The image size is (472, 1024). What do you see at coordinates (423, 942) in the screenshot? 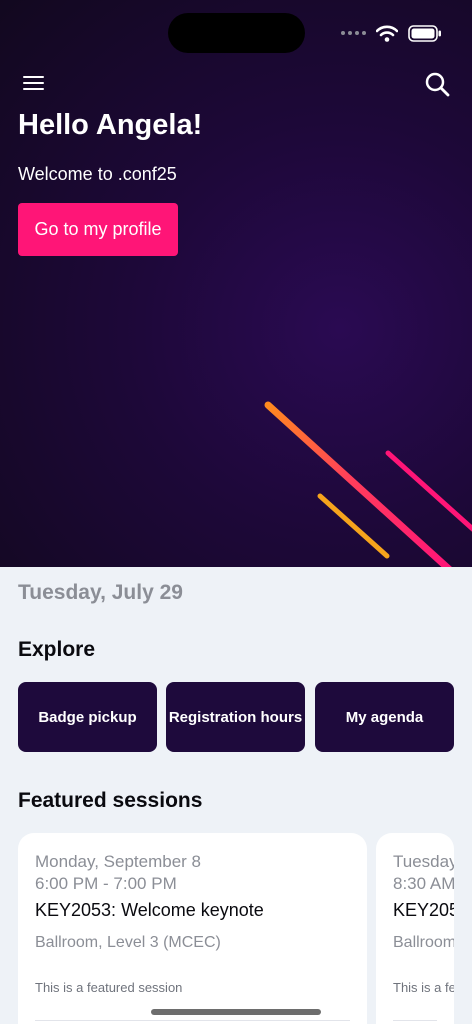
I see `session-location: Ballroom` at bounding box center [423, 942].